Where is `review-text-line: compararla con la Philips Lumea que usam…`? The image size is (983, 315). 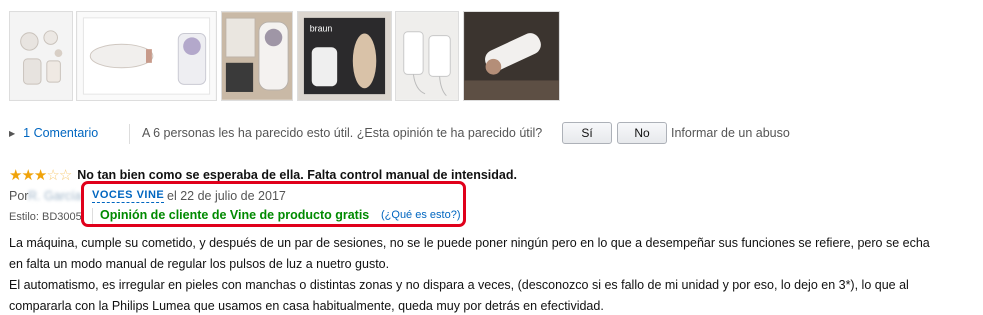
review-text-line: compararla con la Philips Lumea que usam… is located at coordinates (306, 306).